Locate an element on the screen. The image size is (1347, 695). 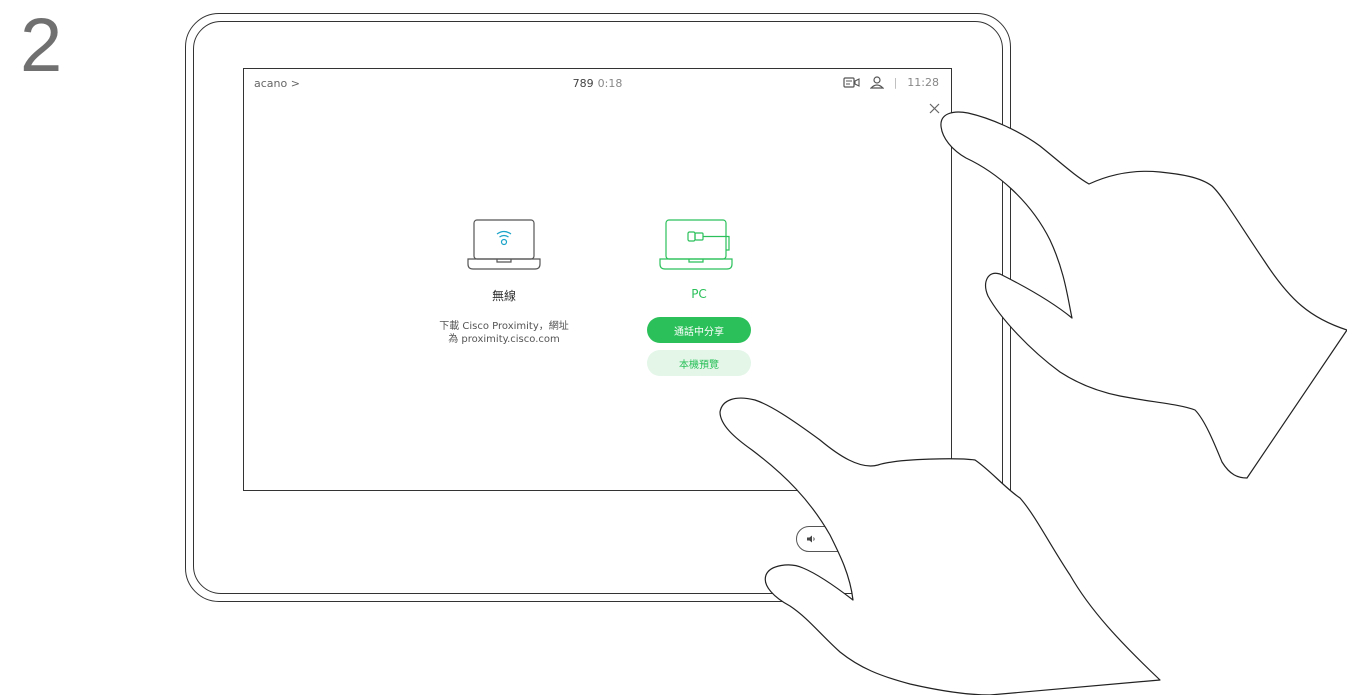
call-duration: 0:18 is located at coordinates (610, 83).